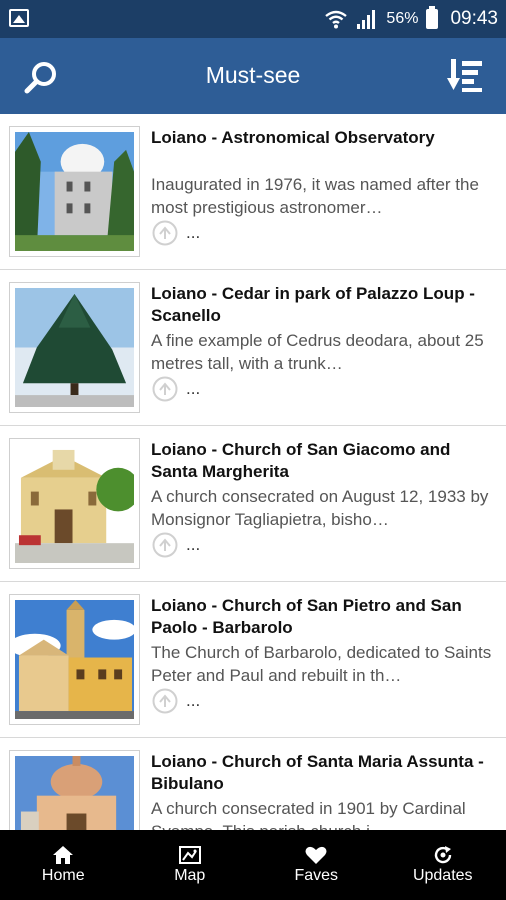 The width and height of the screenshot is (506, 900). What do you see at coordinates (336, 19) in the screenshot?
I see `wifi-icon` at bounding box center [336, 19].